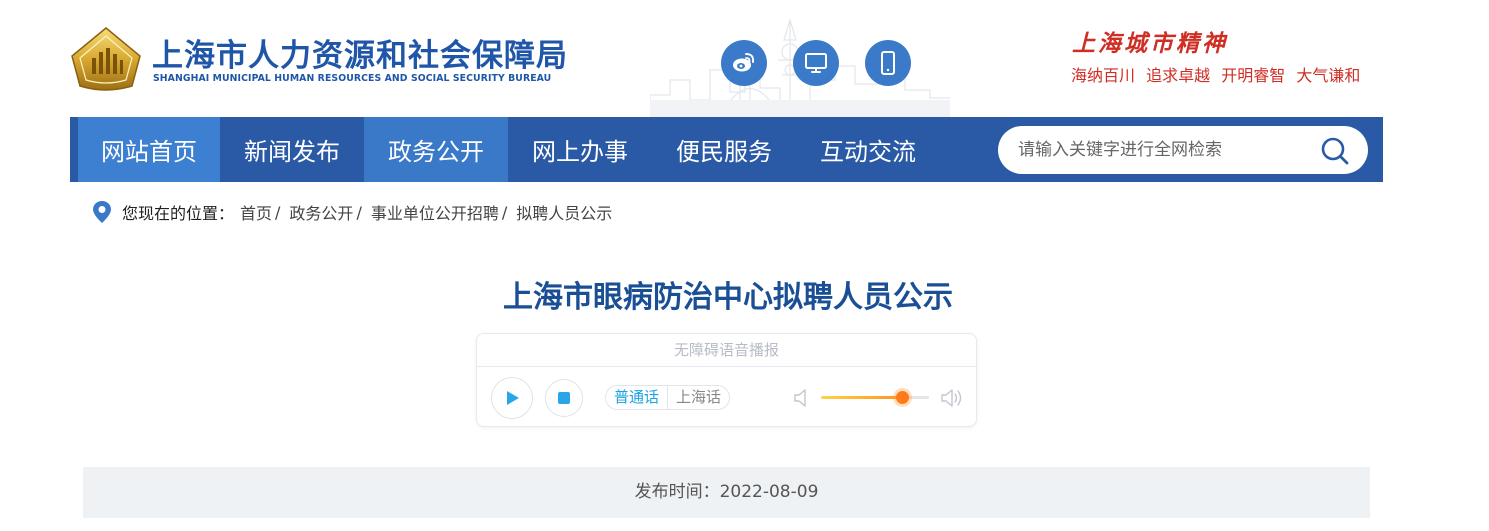 This screenshot has width=1489, height=531. I want to click on weibo-icon, so click(744, 62).